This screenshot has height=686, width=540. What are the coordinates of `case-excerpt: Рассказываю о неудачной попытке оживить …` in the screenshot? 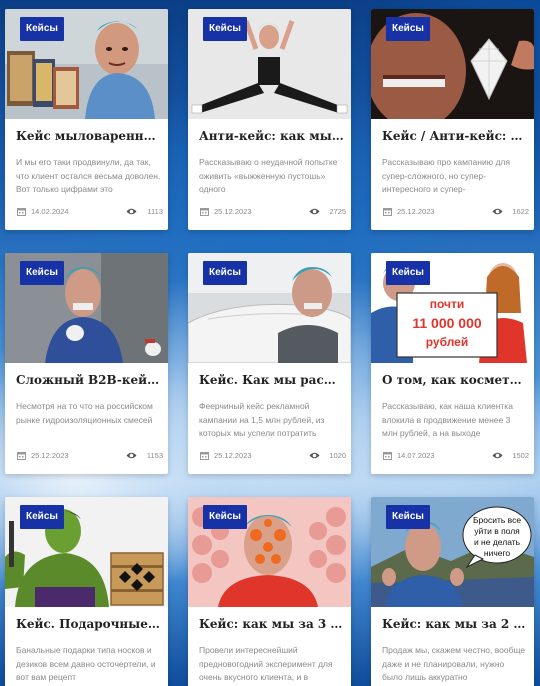 It's located at (268, 175).